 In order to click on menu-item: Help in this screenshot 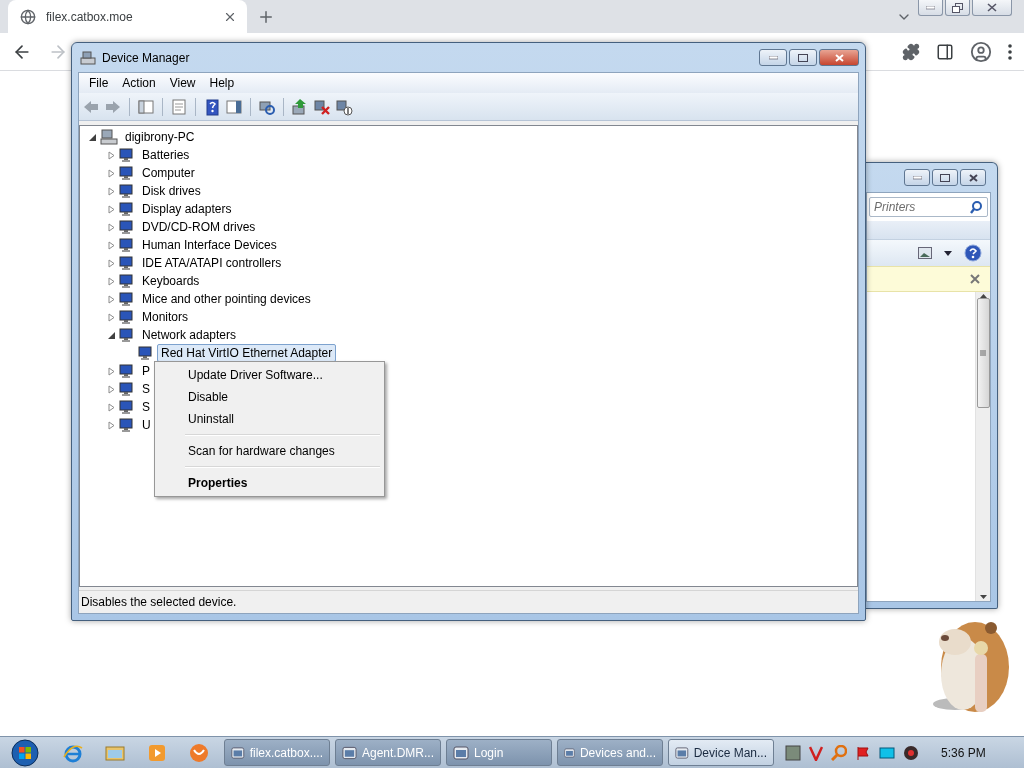, I will do `click(222, 83)`.